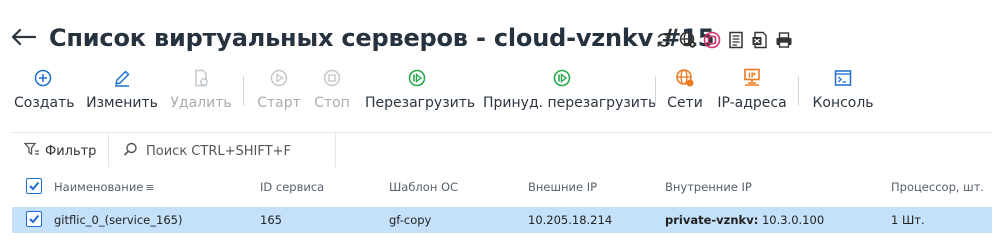 The height and width of the screenshot is (246, 992). Describe the element at coordinates (332, 103) in the screenshot. I see `stop-label: Стоп` at that location.